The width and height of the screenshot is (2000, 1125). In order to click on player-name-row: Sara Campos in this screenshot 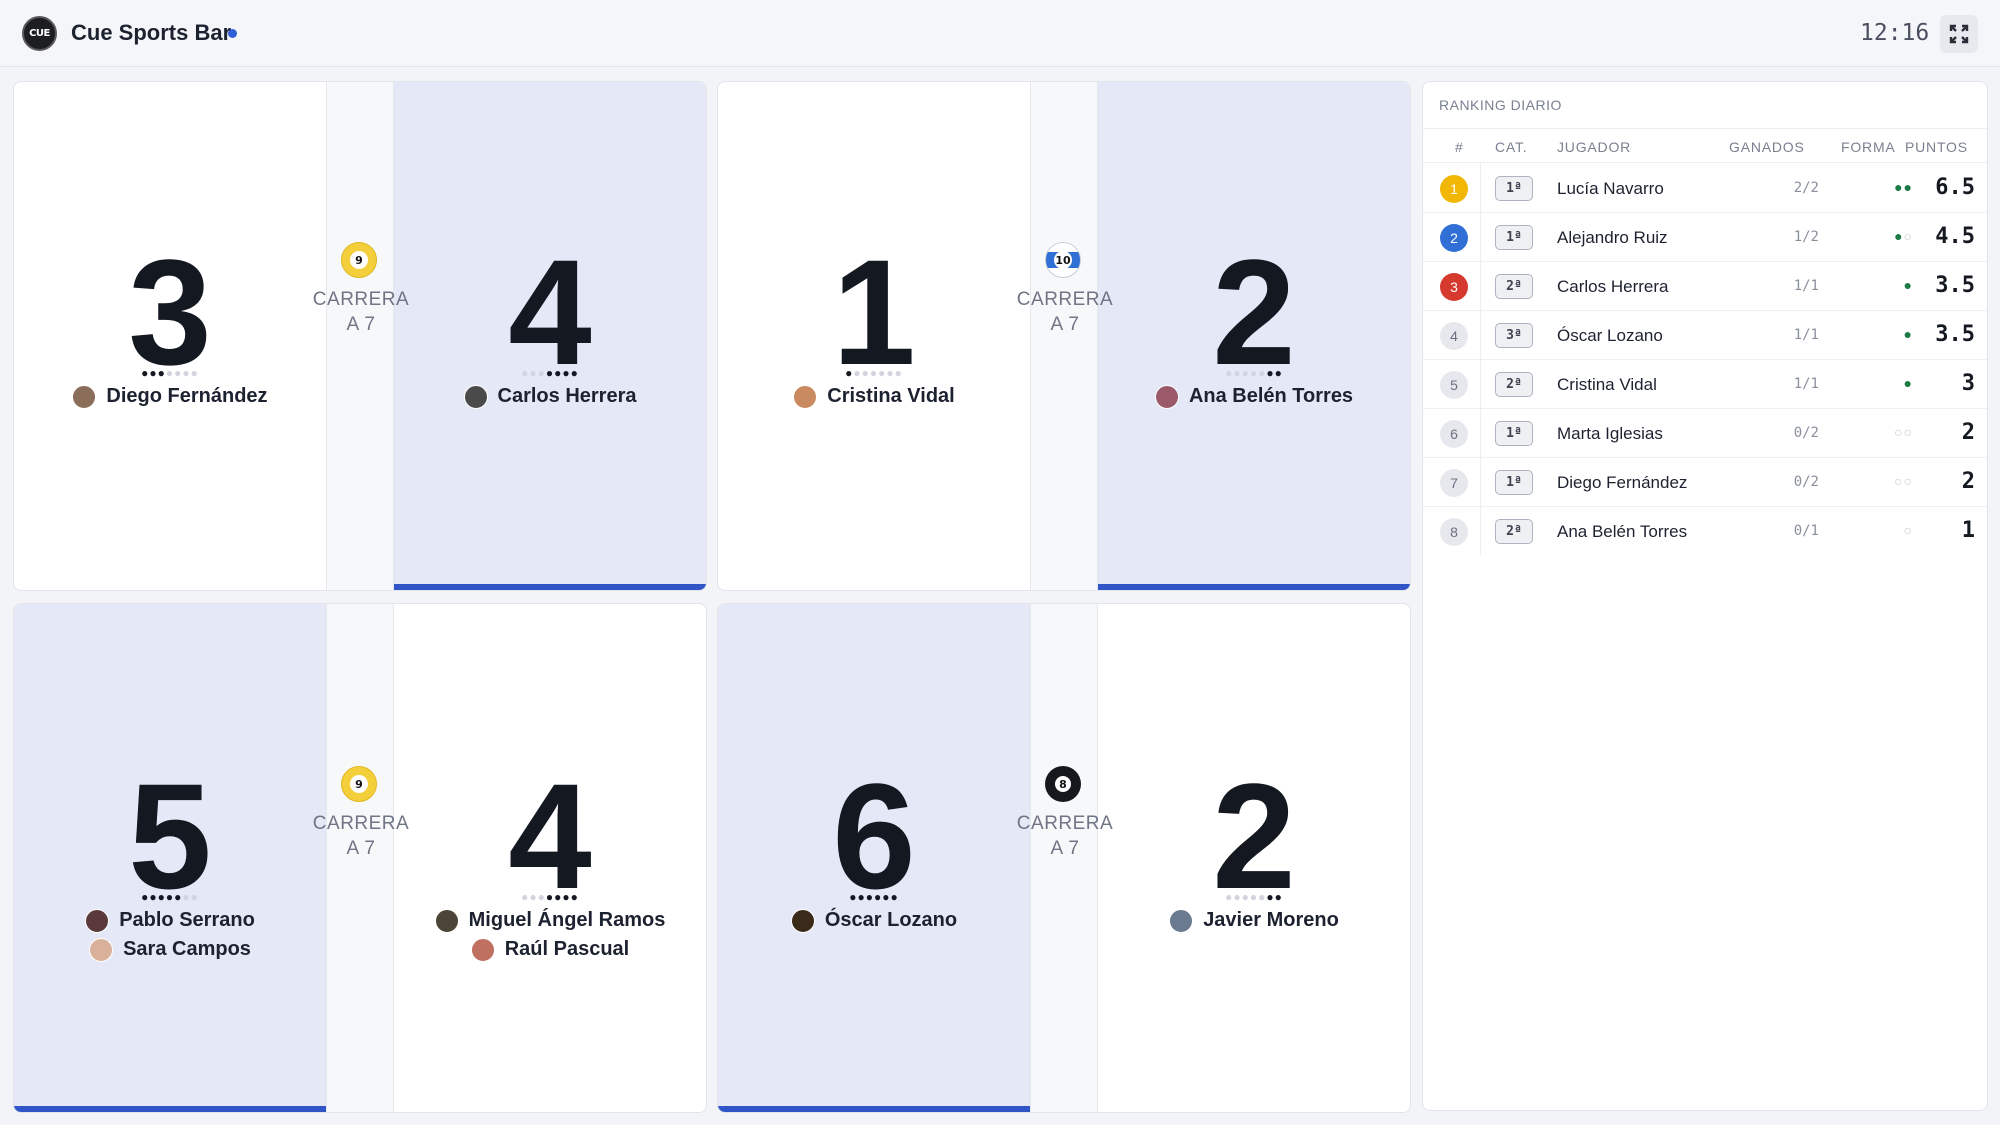, I will do `click(170, 949)`.